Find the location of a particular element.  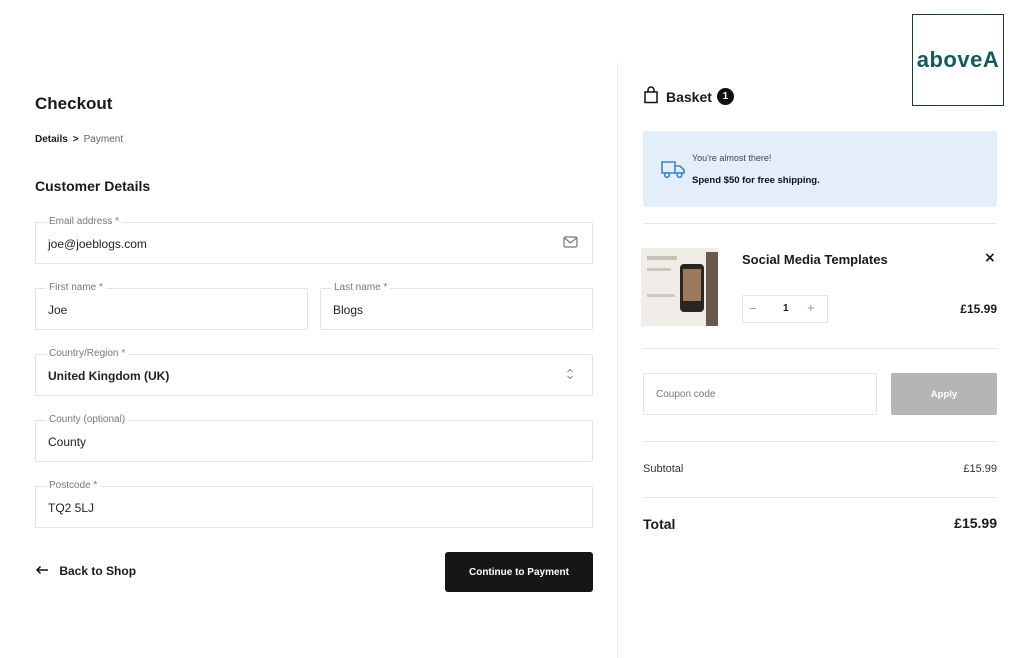

country-select: Country/Region * United Kingdom (UK) is located at coordinates (314, 372).